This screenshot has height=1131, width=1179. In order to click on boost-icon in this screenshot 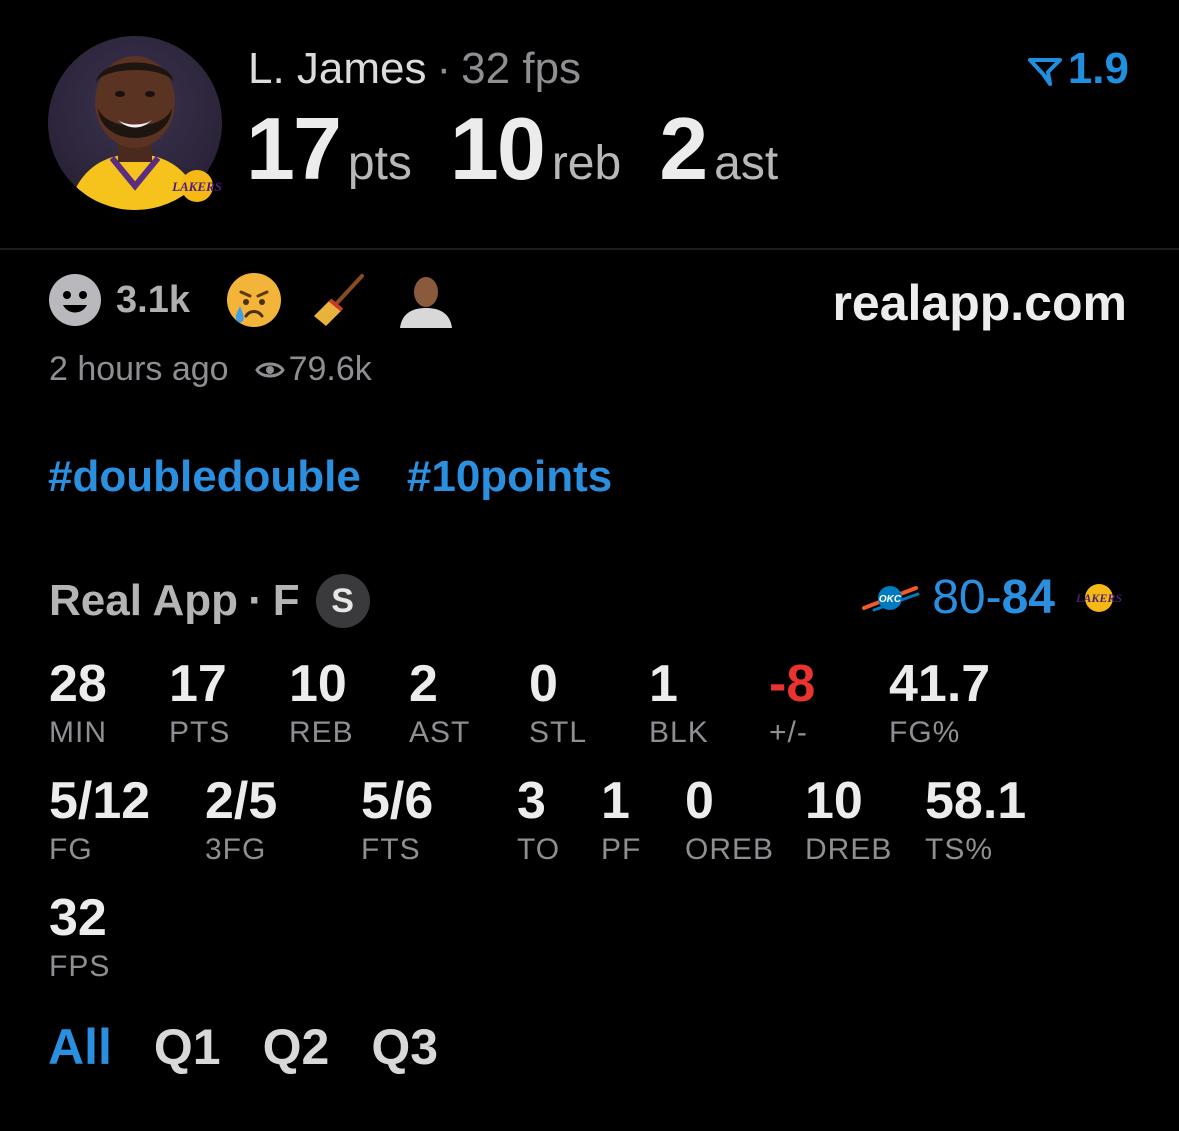, I will do `click(1044, 72)`.